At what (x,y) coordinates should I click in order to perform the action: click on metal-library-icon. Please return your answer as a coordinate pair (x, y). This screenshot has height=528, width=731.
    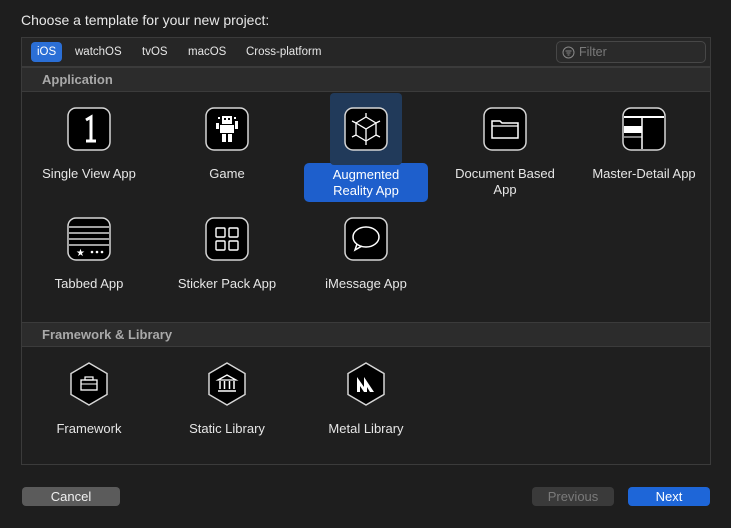
    Looking at the image, I should click on (366, 384).